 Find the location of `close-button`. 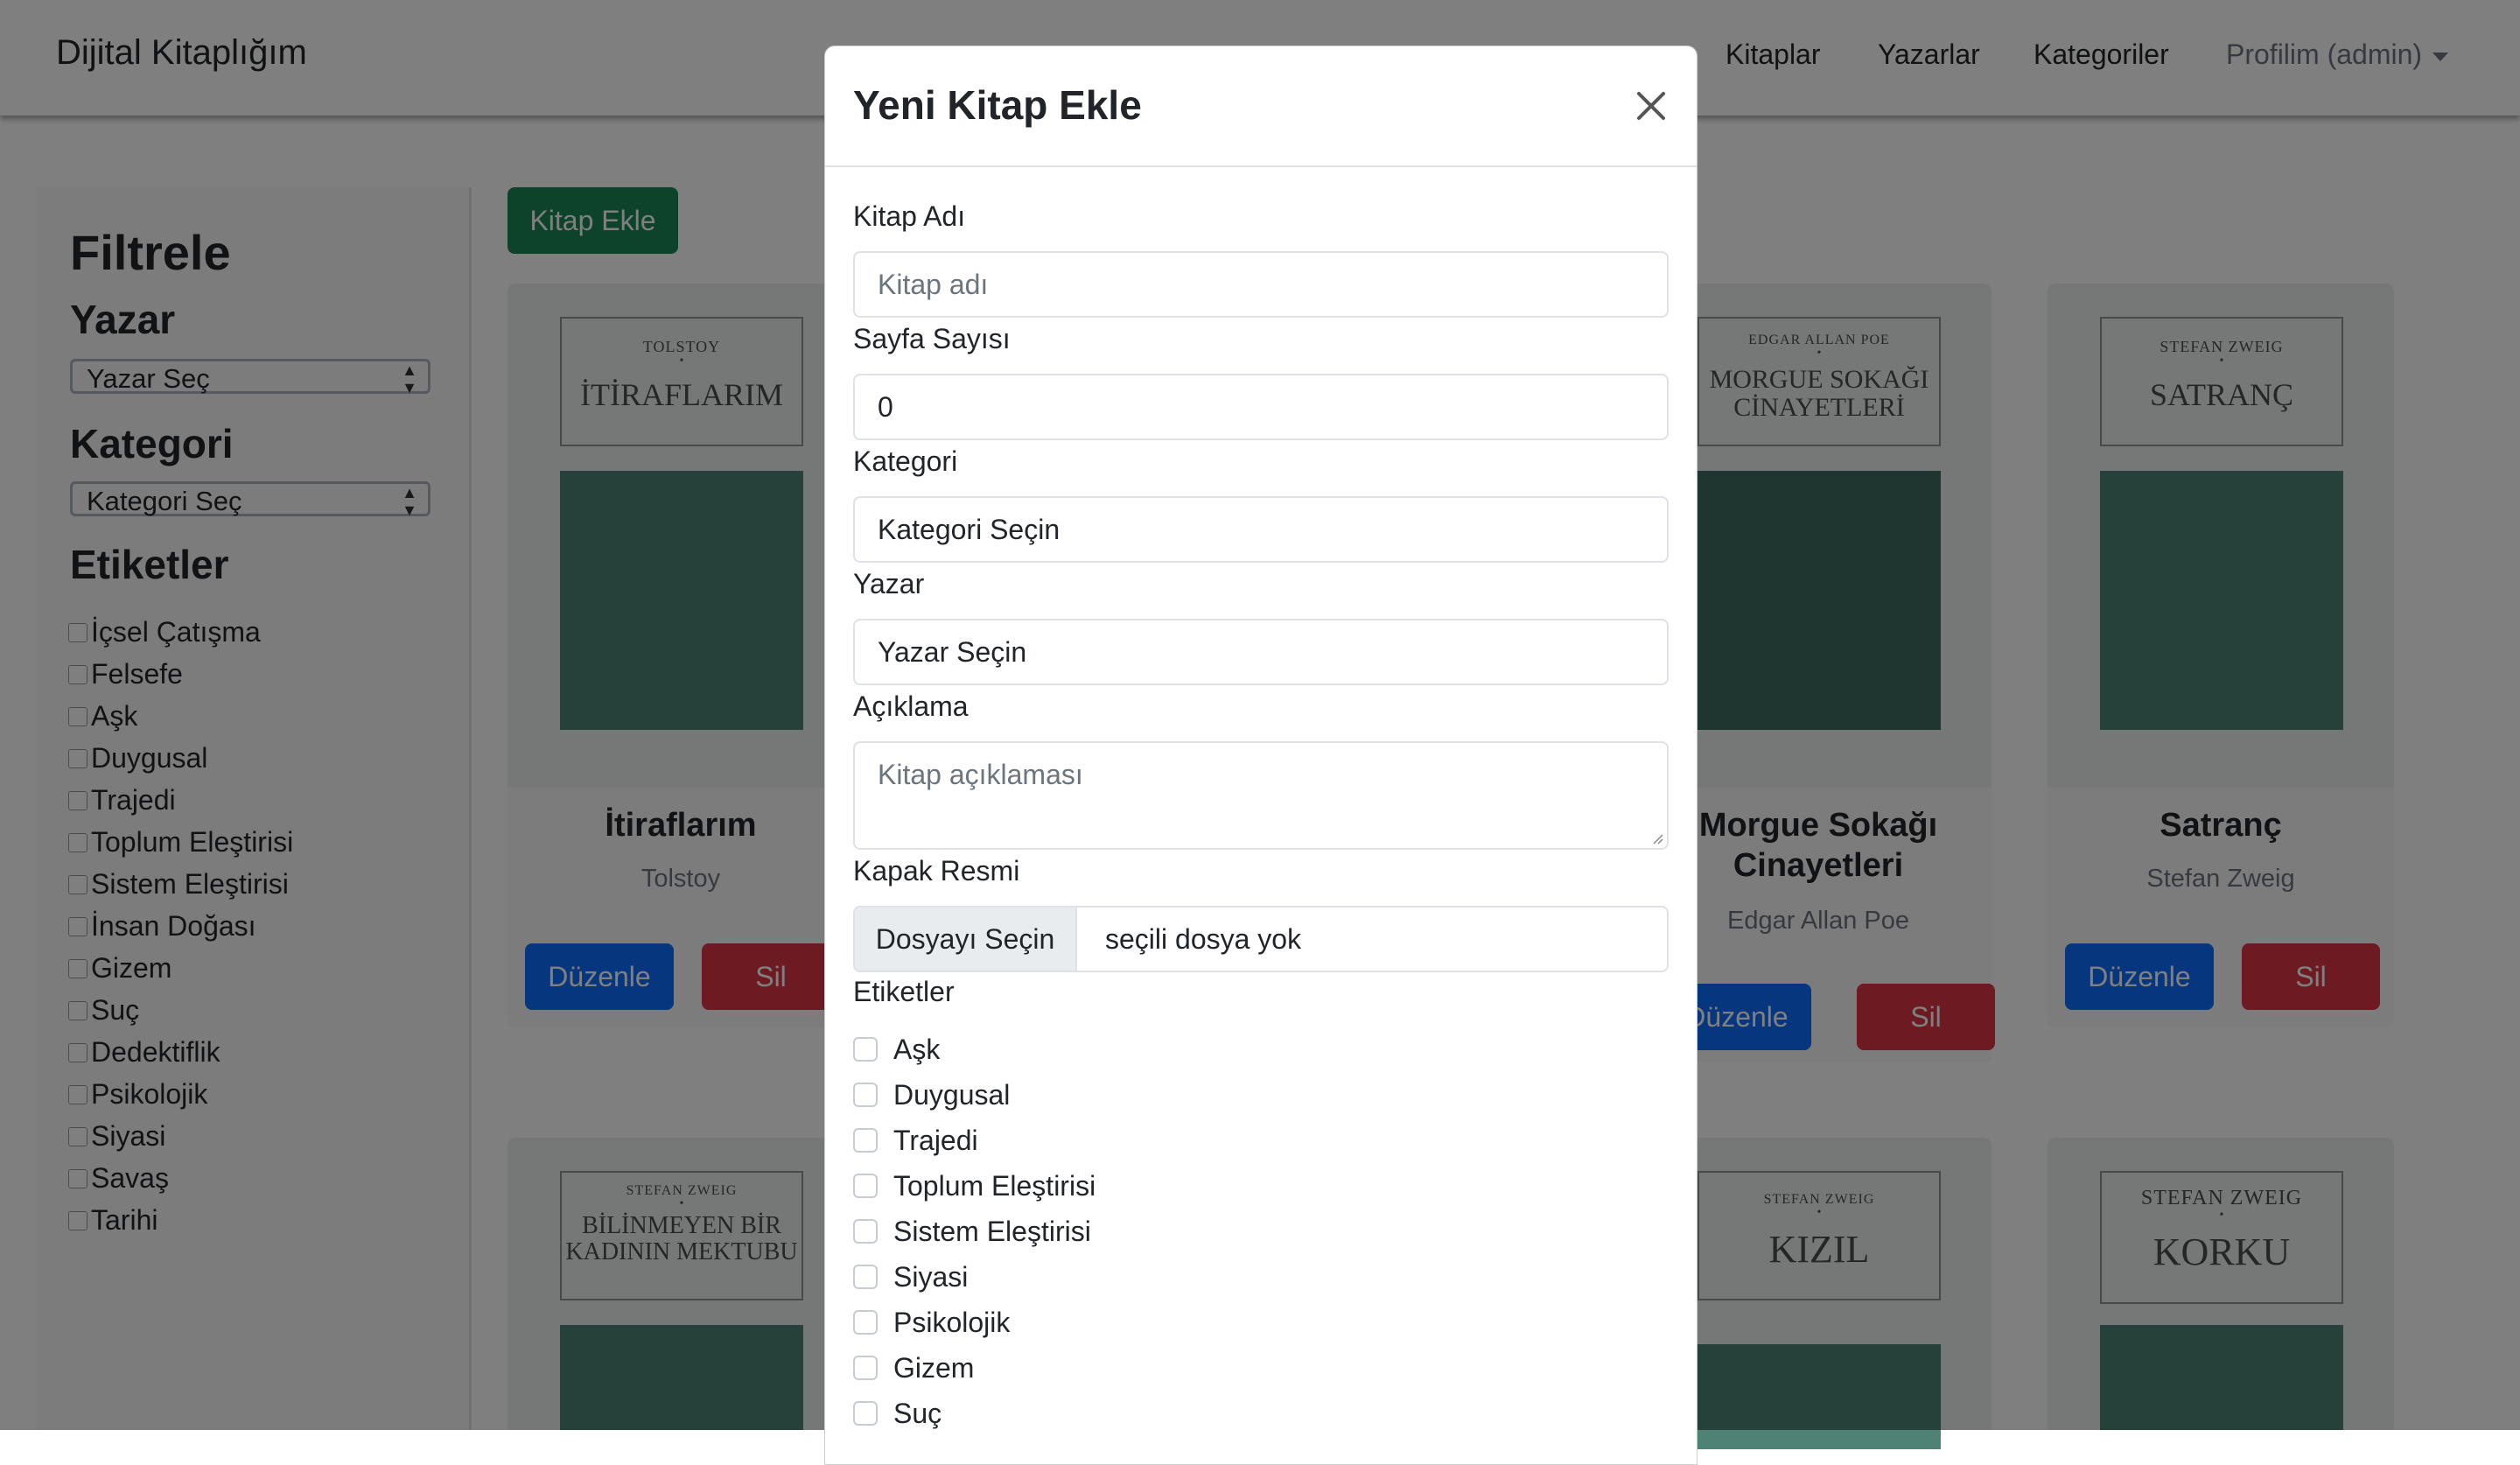

close-button is located at coordinates (1651, 106).